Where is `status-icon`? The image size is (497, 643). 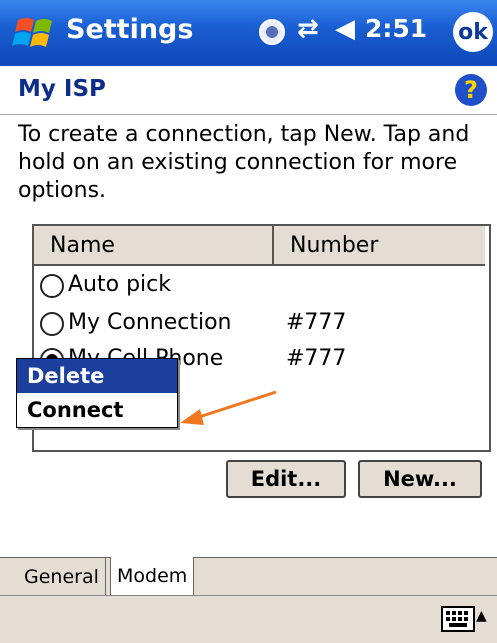 status-icon is located at coordinates (272, 32).